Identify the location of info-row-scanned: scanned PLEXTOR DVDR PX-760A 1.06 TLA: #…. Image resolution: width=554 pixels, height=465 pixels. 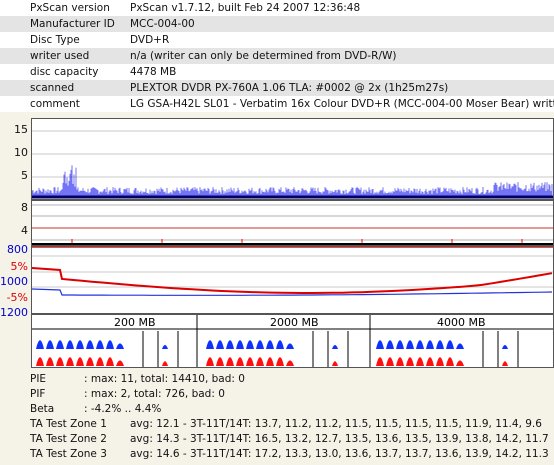
(277, 88).